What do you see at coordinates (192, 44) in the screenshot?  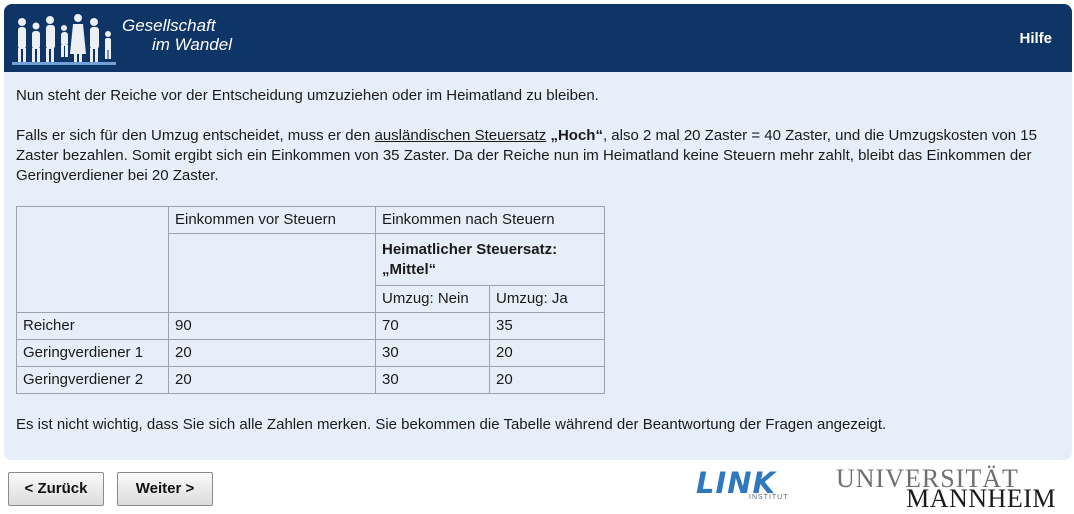 I see `logo-line-2: im Wandel` at bounding box center [192, 44].